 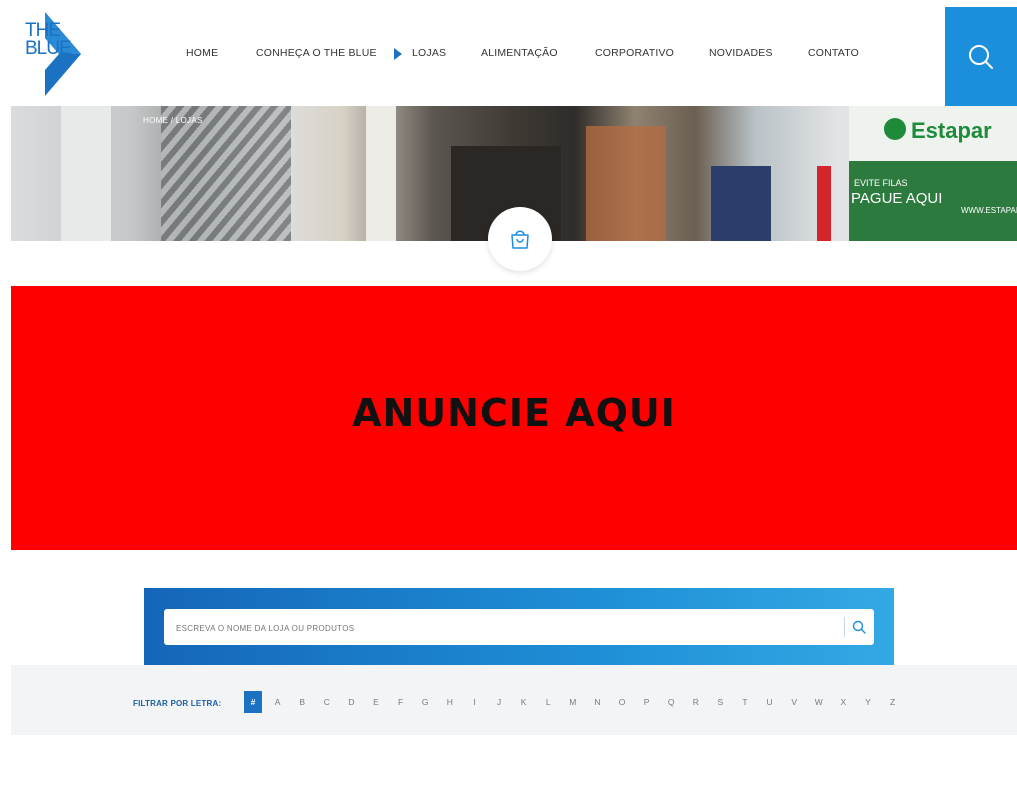 What do you see at coordinates (226, 173) in the screenshot?
I see `banner-escalator` at bounding box center [226, 173].